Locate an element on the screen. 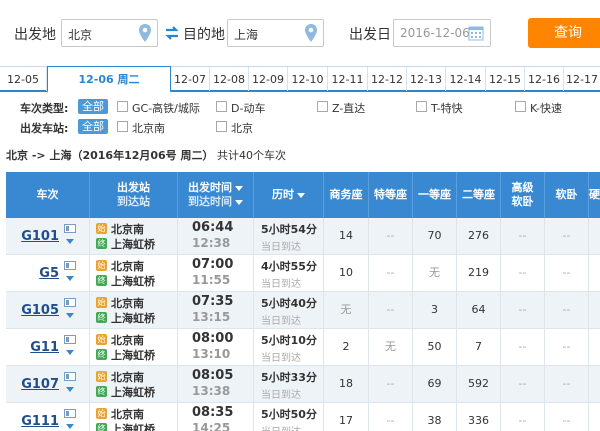 The image size is (600, 431). duration-cell: 5小时50分当日到达 is located at coordinates (289, 417).